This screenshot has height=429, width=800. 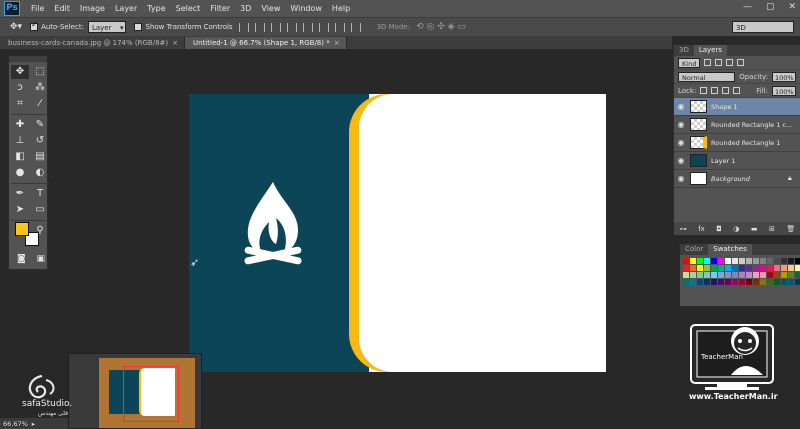 I want to click on pen-icon: ✒, so click(x=20, y=194).